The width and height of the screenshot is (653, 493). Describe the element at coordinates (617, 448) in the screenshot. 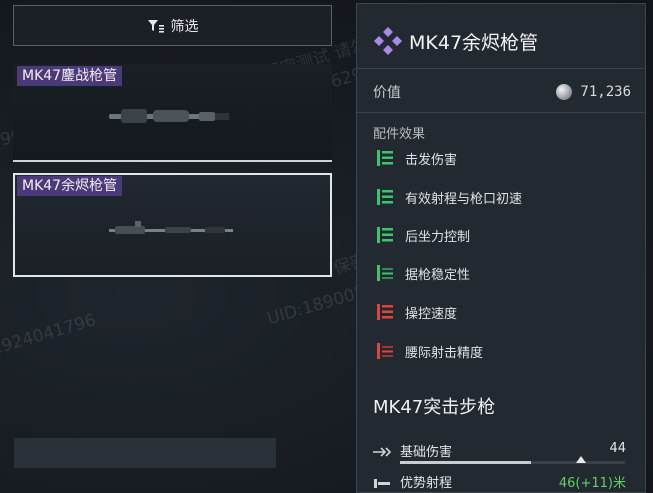

I see `stat-value: 44` at that location.